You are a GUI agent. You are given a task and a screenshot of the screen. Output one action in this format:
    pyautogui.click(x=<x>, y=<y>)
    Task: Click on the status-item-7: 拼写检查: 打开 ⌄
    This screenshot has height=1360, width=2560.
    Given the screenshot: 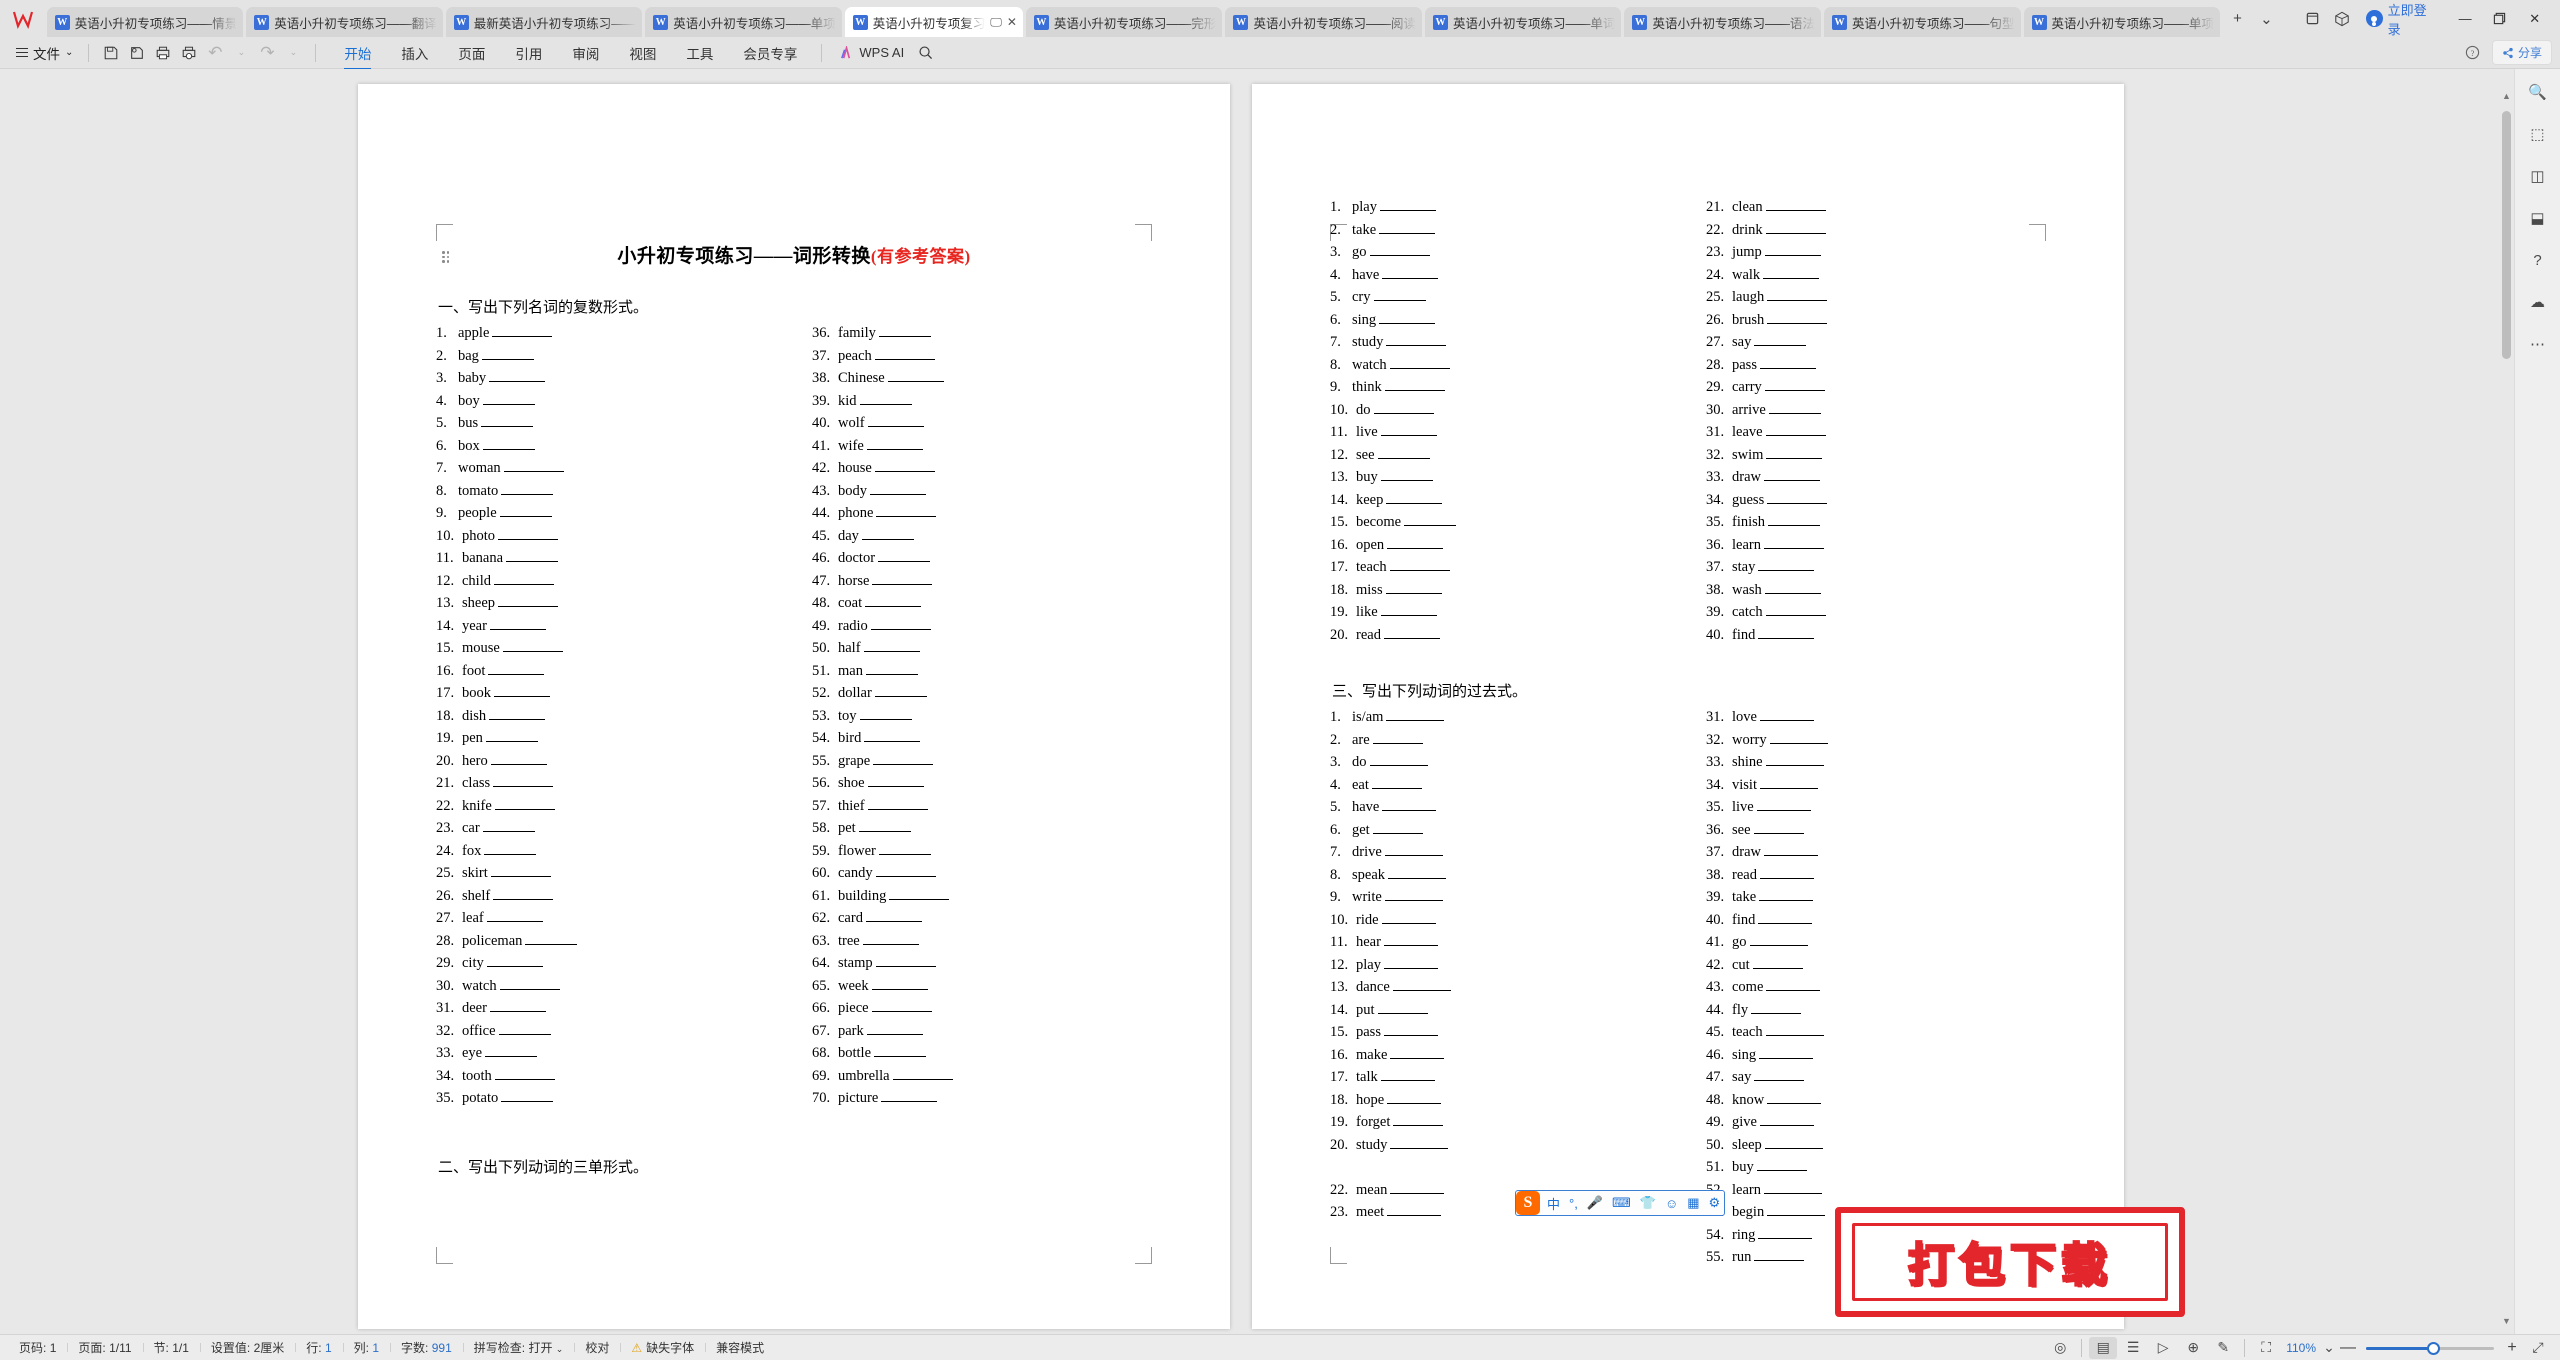 What is the action you would take?
    pyautogui.click(x=518, y=1347)
    